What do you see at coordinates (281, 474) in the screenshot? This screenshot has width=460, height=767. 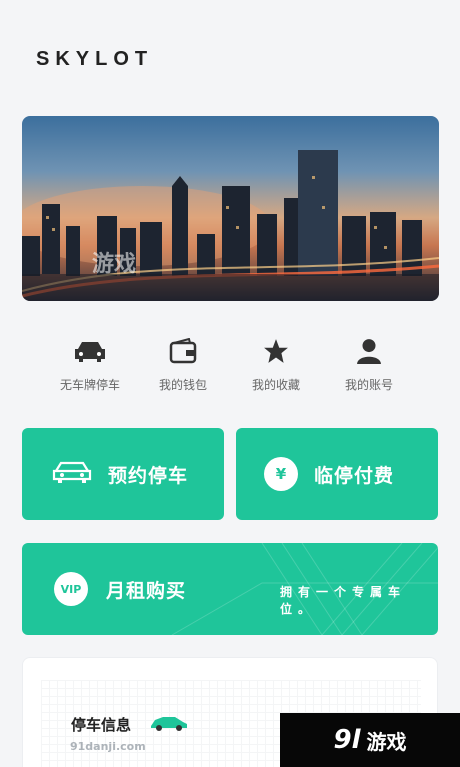 I see `yen-icon: ¥` at bounding box center [281, 474].